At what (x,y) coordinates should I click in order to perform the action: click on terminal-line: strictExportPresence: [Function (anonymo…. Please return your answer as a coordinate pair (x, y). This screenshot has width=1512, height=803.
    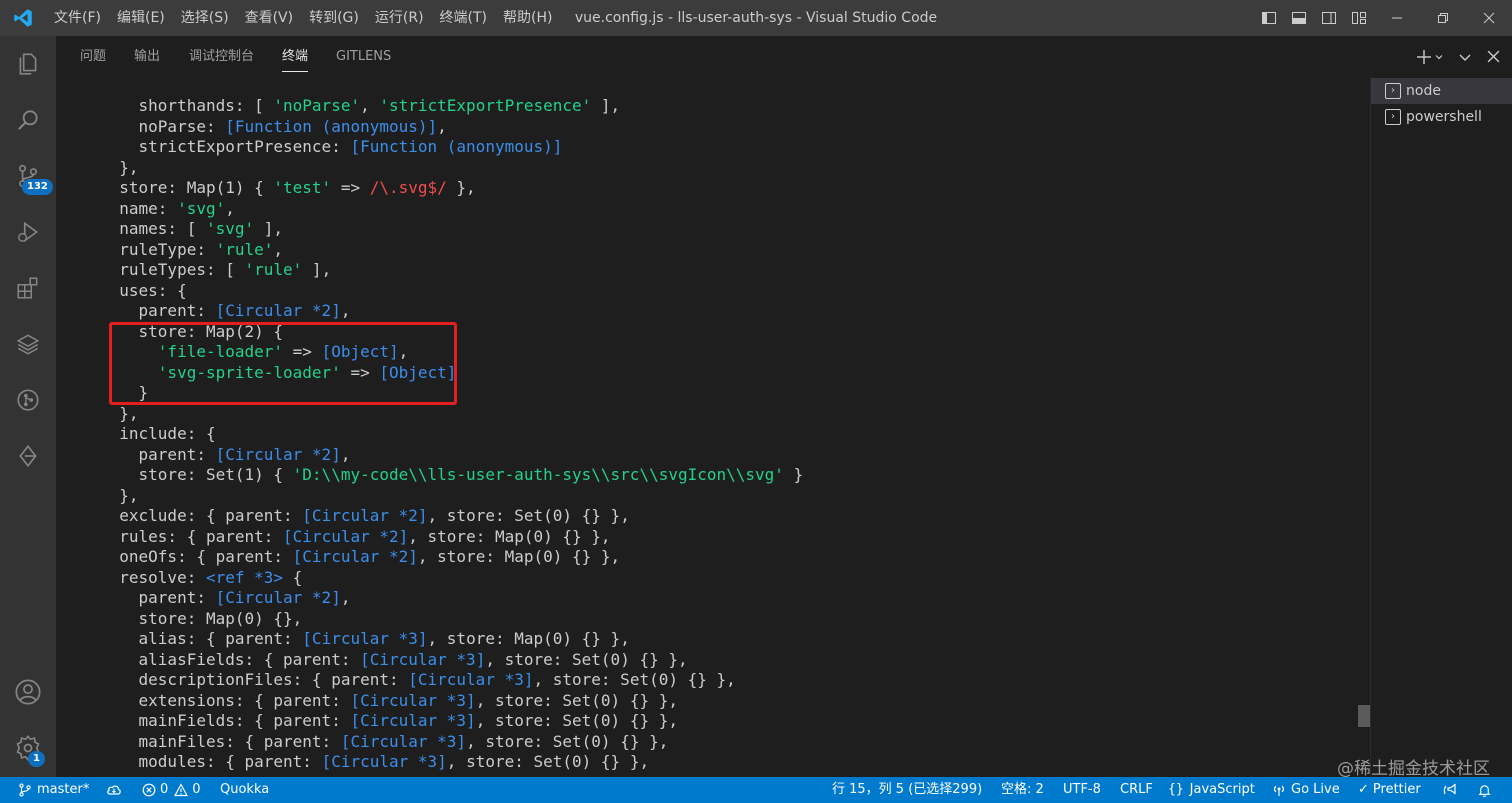
    Looking at the image, I should click on (331, 146).